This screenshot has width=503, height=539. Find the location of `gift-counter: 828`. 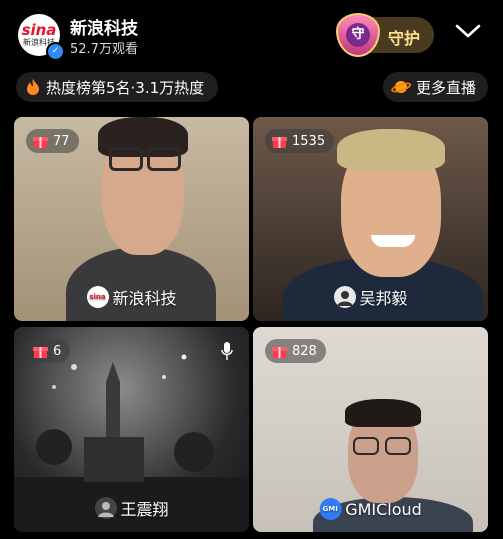

gift-counter: 828 is located at coordinates (295, 351).